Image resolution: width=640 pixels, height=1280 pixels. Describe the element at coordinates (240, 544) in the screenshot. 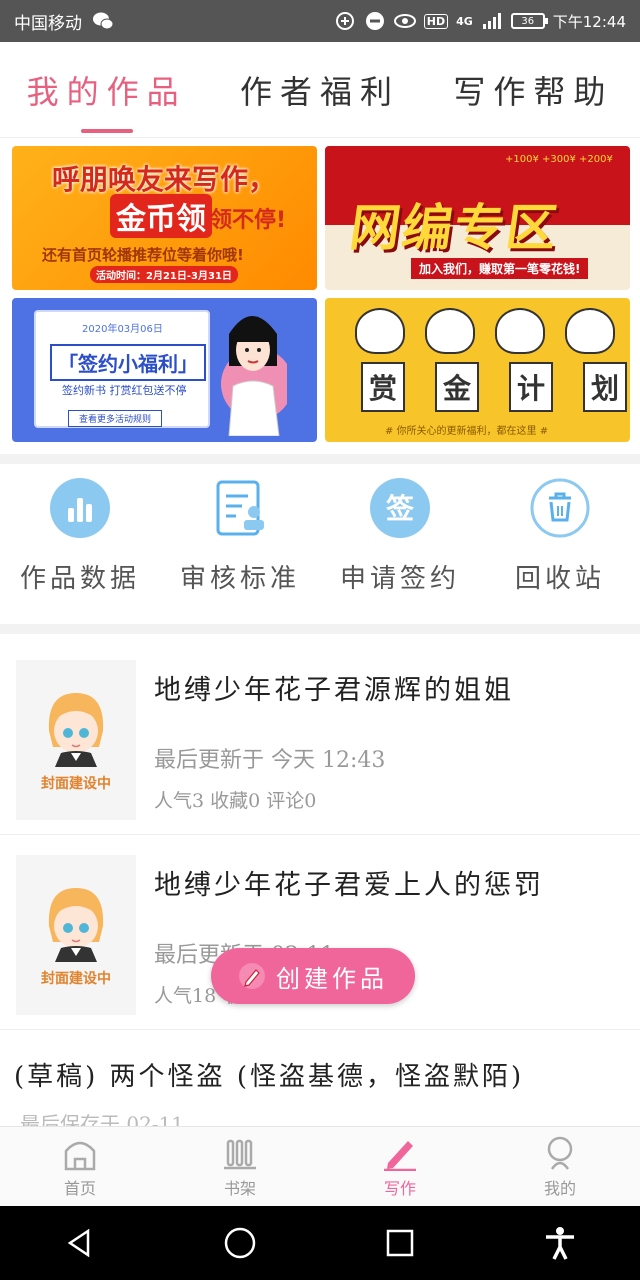

I see `quick-audit-standard: 审核标准` at that location.